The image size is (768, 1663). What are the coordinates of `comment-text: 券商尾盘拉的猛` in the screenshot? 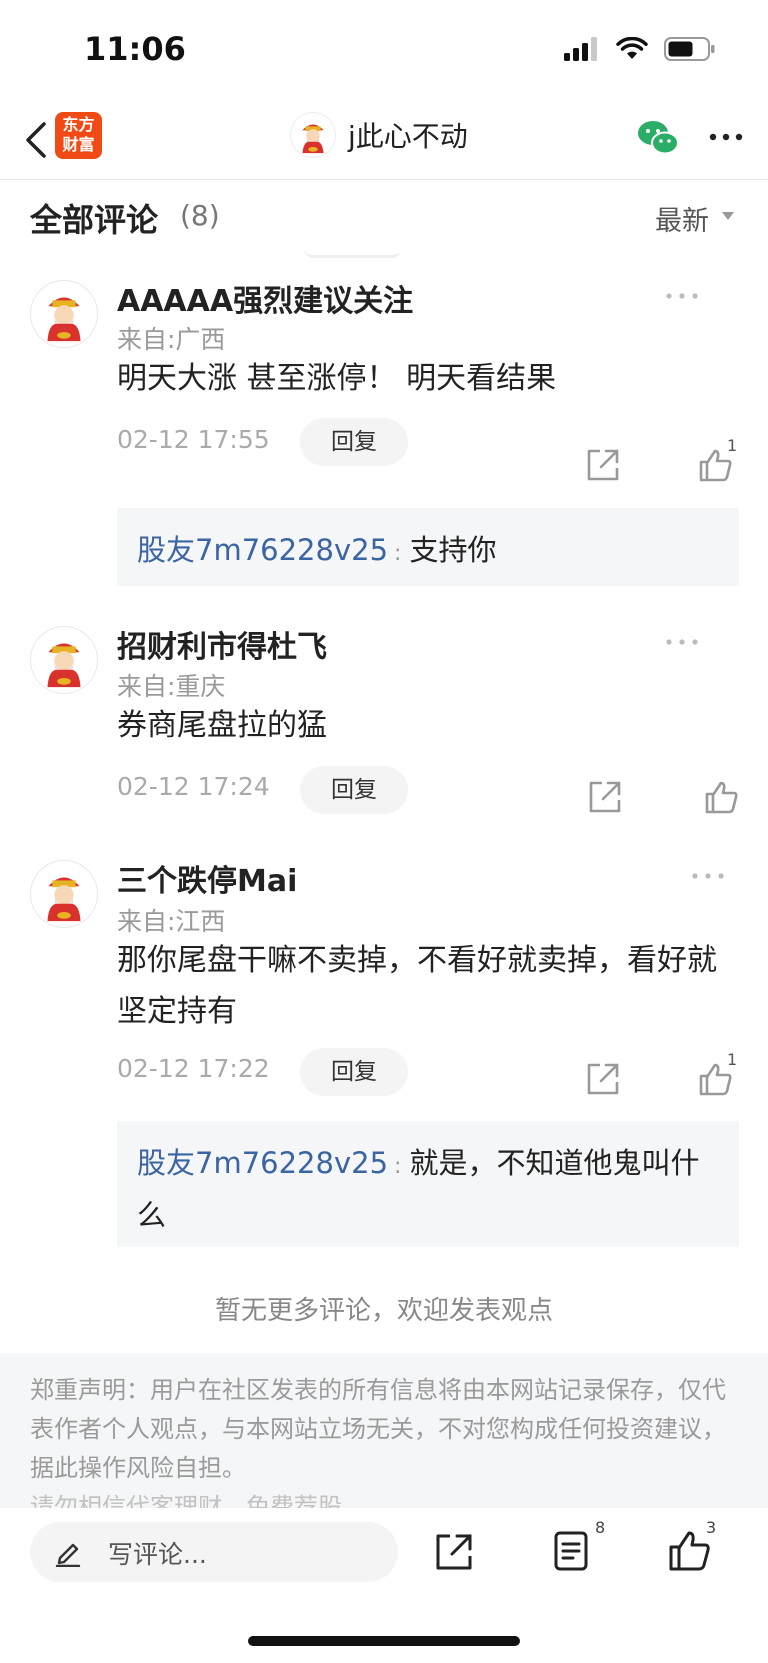 It's located at (222, 725).